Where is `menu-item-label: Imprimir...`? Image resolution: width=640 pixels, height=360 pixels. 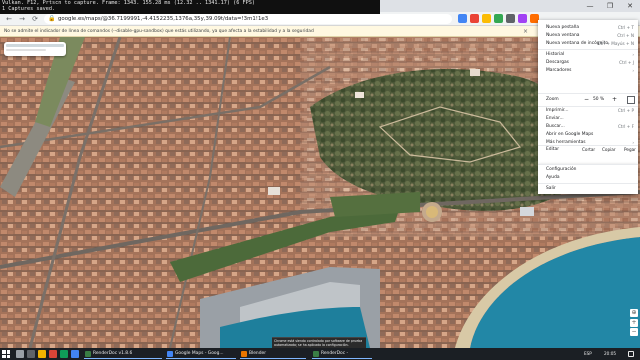
menu-item-label: Imprimir... is located at coordinates (557, 110).